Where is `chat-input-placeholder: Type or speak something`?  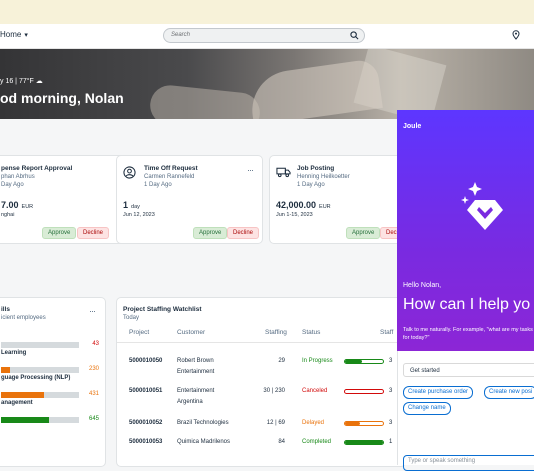
chat-input-placeholder: Type or speak something is located at coordinates (442, 461).